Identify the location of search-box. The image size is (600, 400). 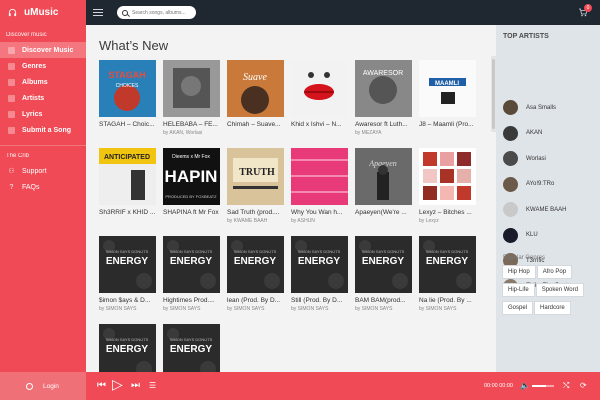
(156, 12).